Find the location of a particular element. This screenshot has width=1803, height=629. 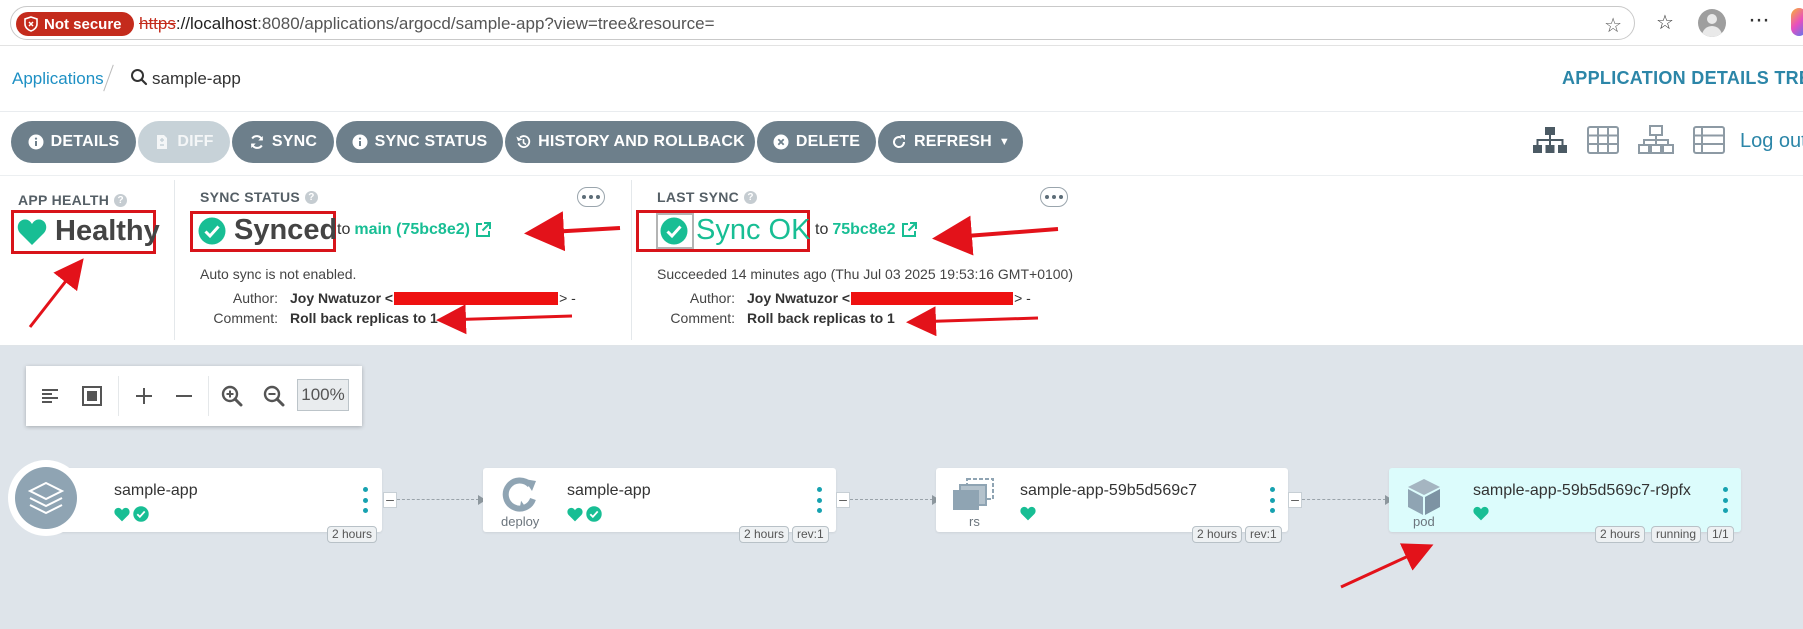

sync-status-value: Synced is located at coordinates (286, 230).